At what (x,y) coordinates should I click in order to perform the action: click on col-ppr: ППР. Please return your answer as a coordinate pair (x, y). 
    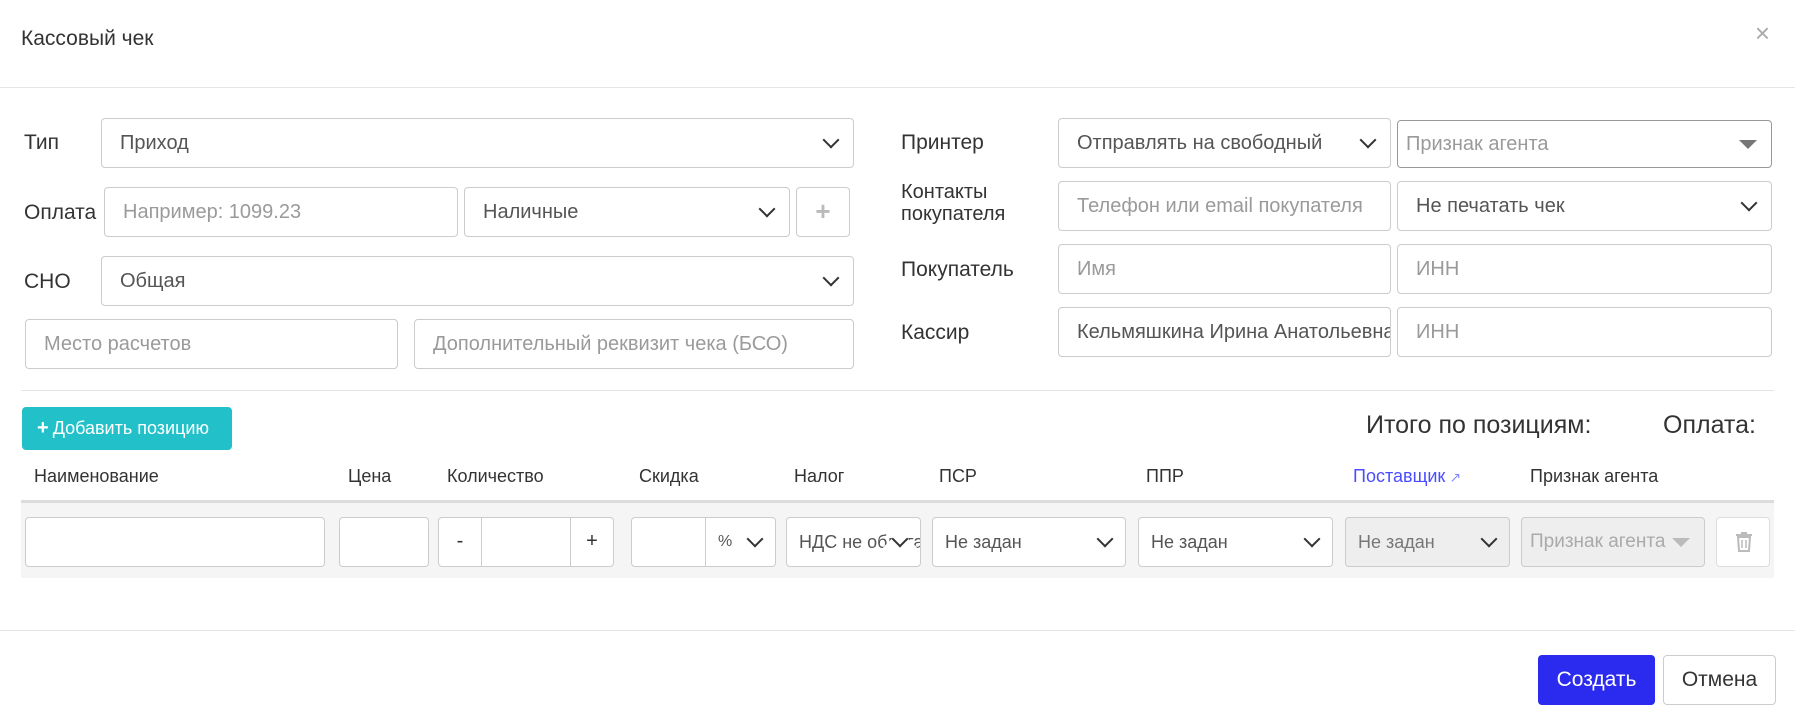
    Looking at the image, I should click on (1165, 476).